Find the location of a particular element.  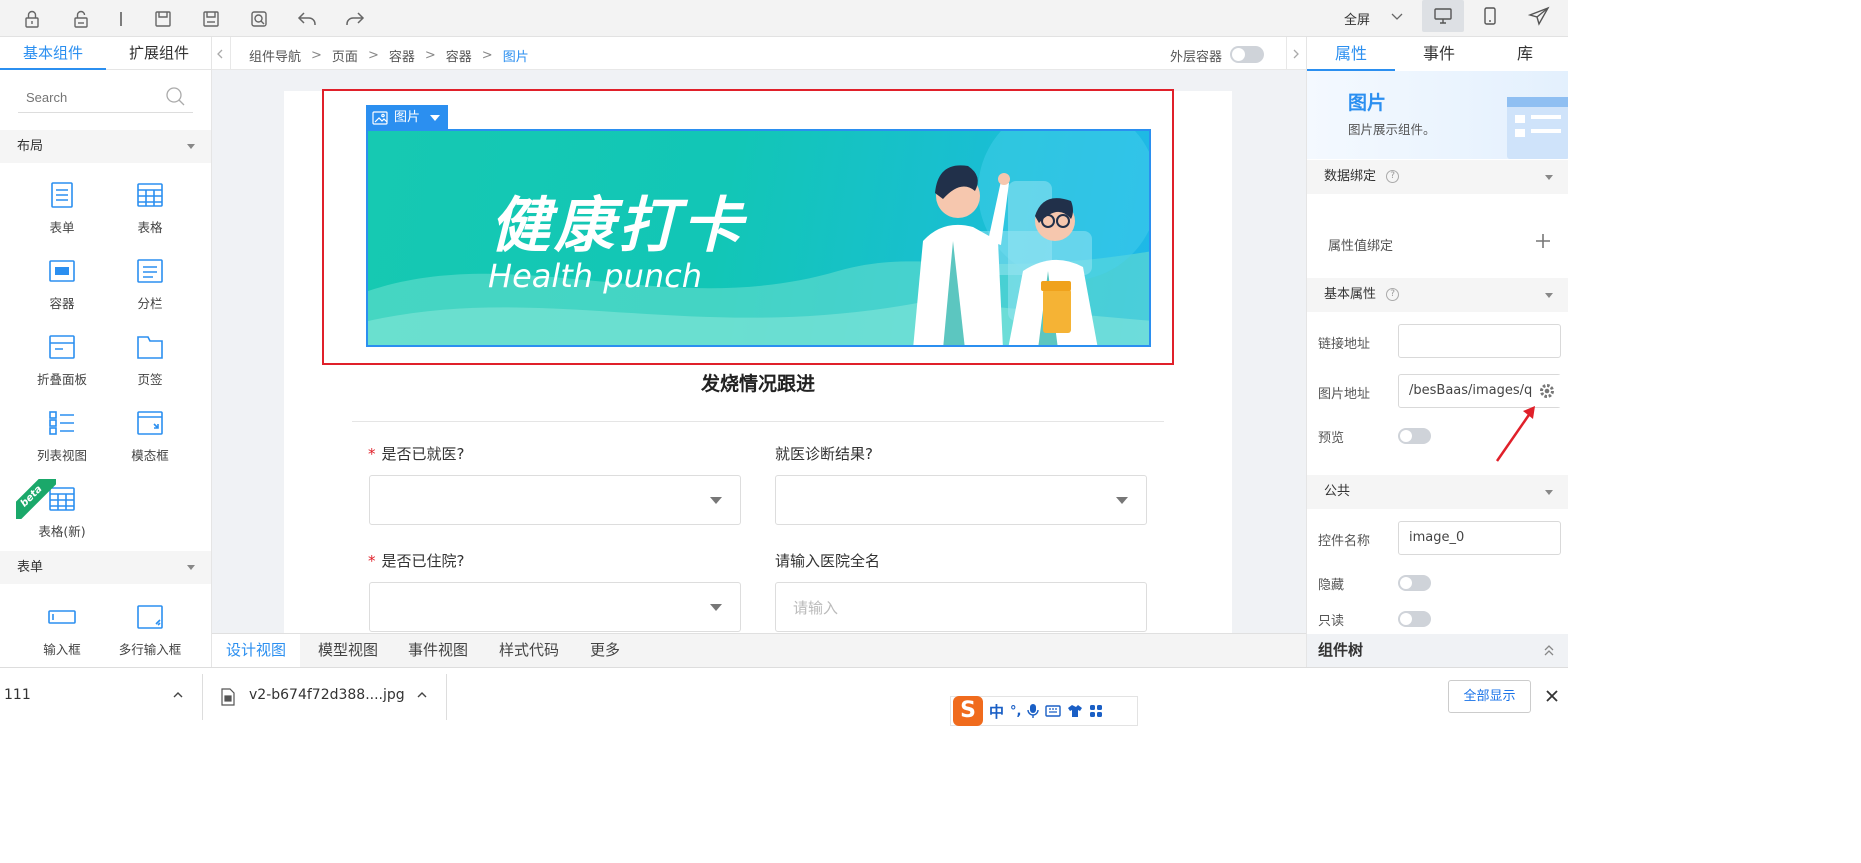

download-left-text: 111 is located at coordinates (17, 695).